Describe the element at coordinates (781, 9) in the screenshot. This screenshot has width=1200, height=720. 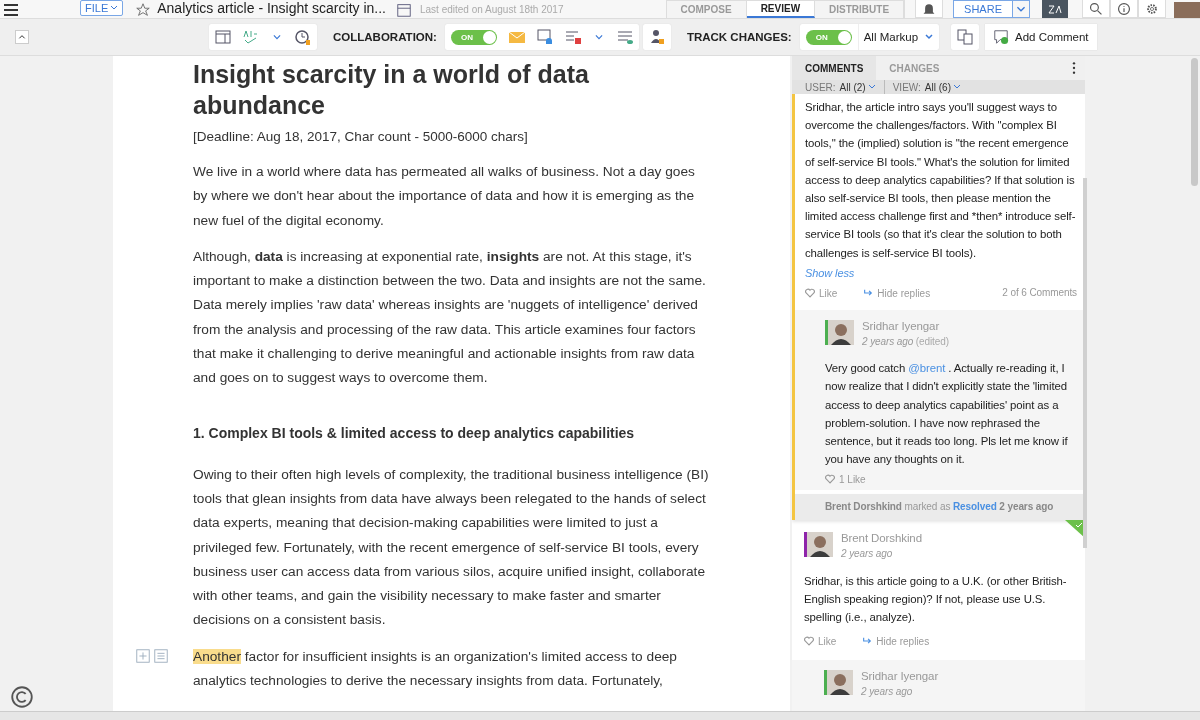
I see `mode-tab: REVIEW` at that location.